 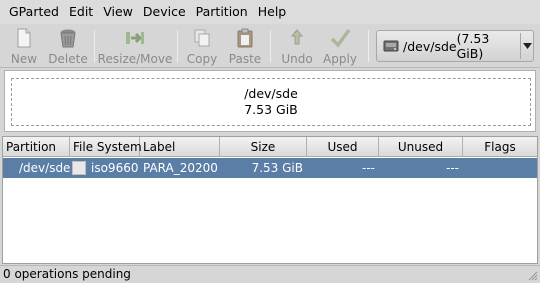 What do you see at coordinates (34, 12) in the screenshot?
I see `menu-gparted: GParted` at bounding box center [34, 12].